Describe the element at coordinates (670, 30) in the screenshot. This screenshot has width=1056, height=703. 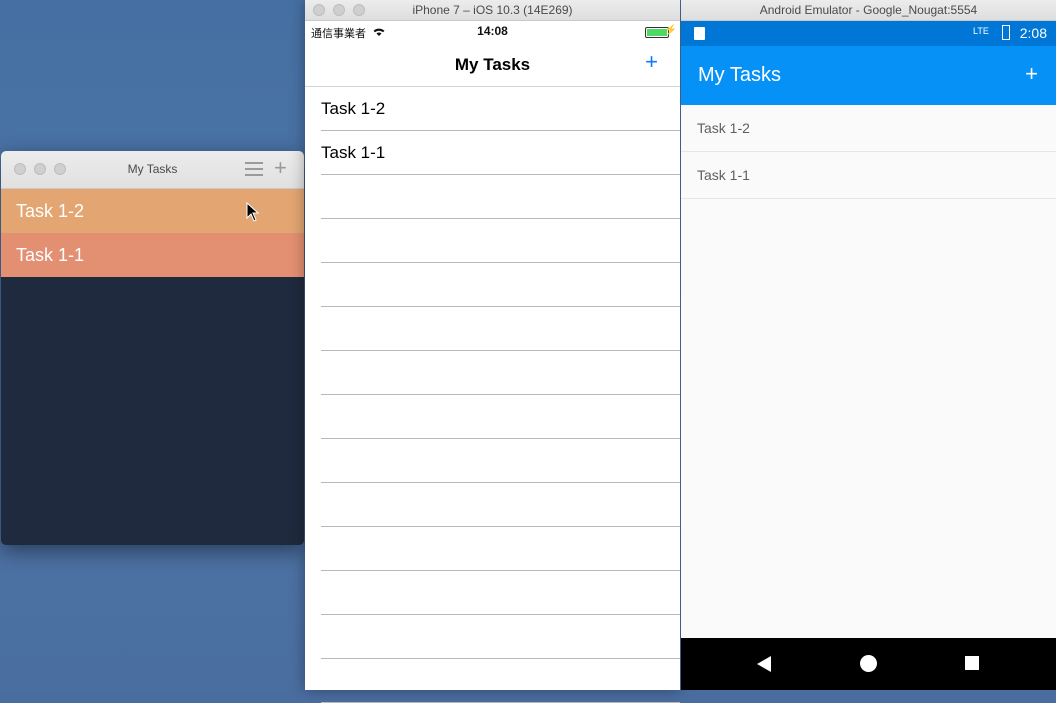
I see `charging-icon: ⚡` at that location.